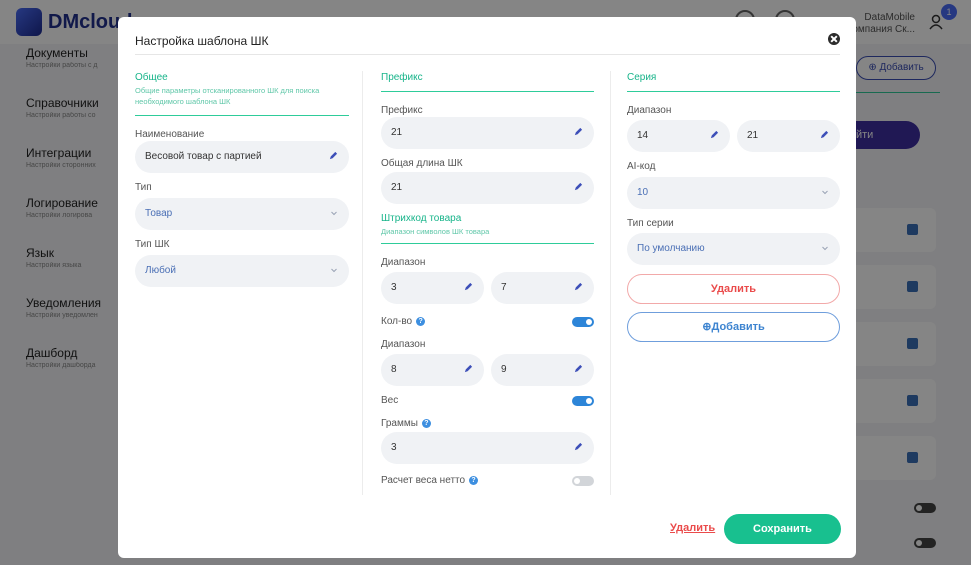 Image resolution: width=971 pixels, height=565 pixels. I want to click on barcode-length-label: Общая длина ШК, so click(422, 163).